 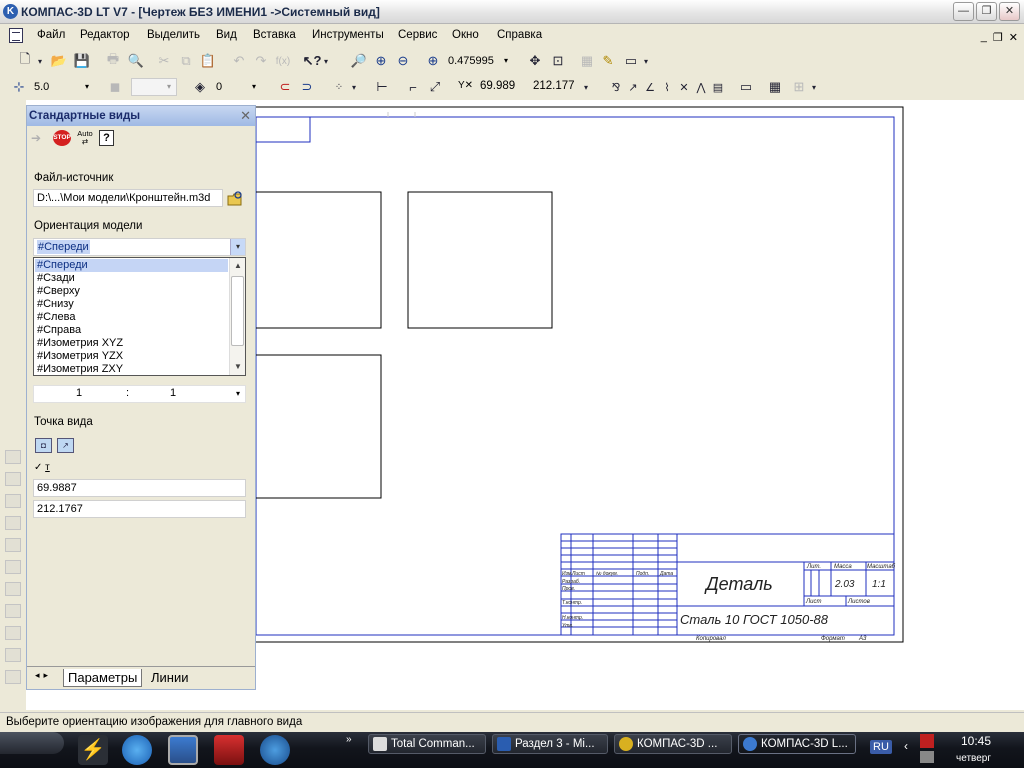 What do you see at coordinates (906, 746) in the screenshot?
I see `tray-expand-icon: ‹` at bounding box center [906, 746].